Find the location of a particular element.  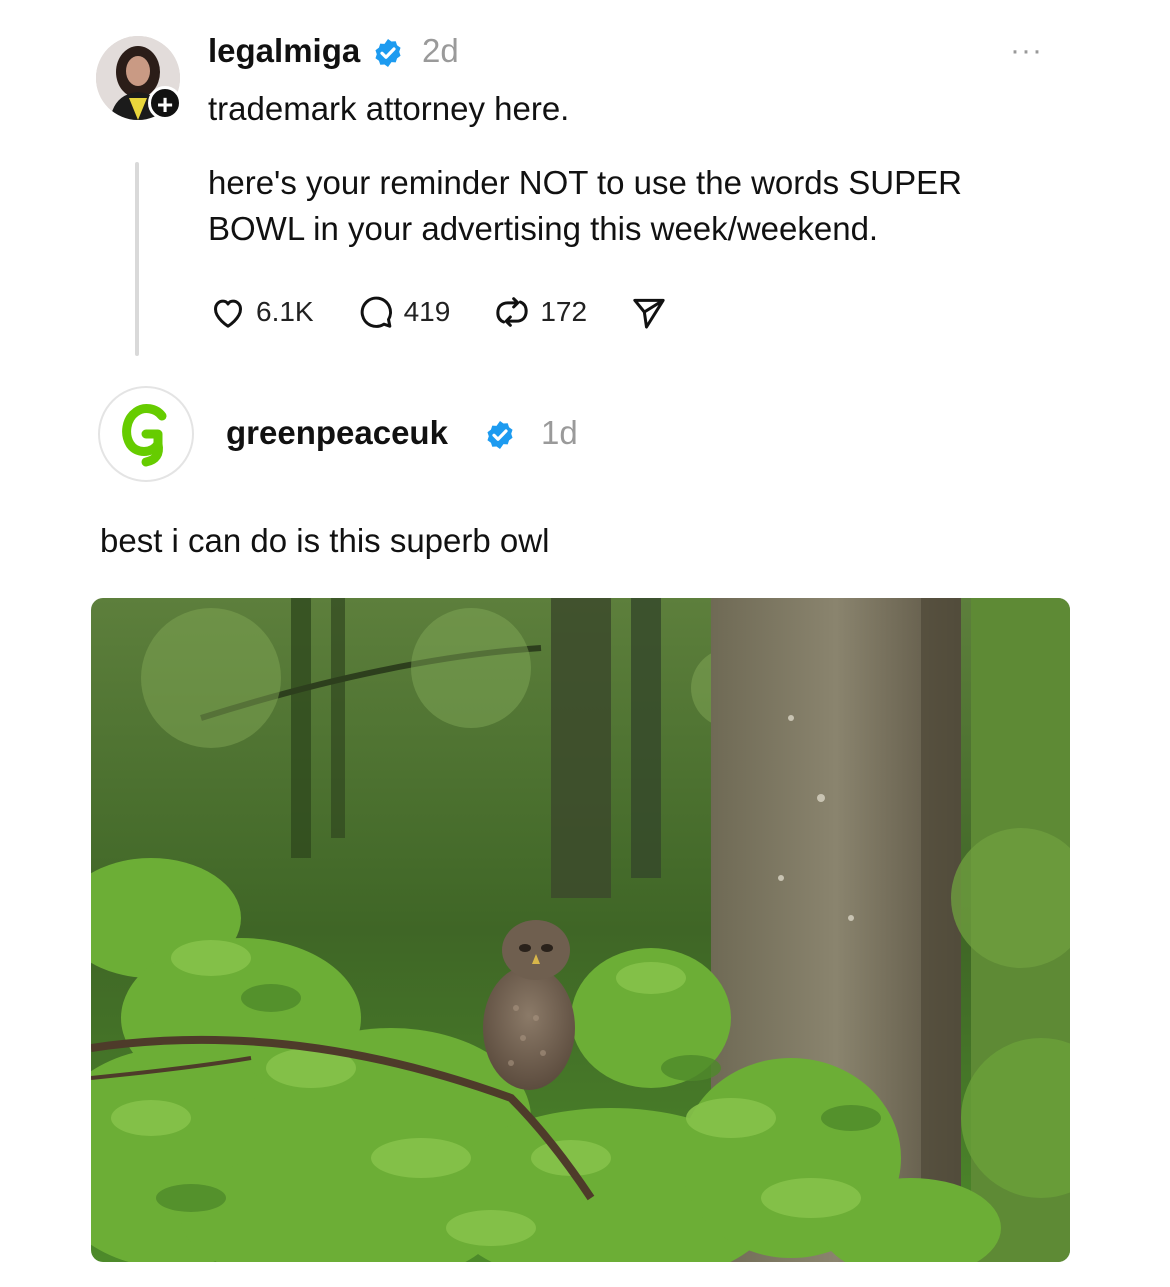

comment-icon is located at coordinates (376, 312).